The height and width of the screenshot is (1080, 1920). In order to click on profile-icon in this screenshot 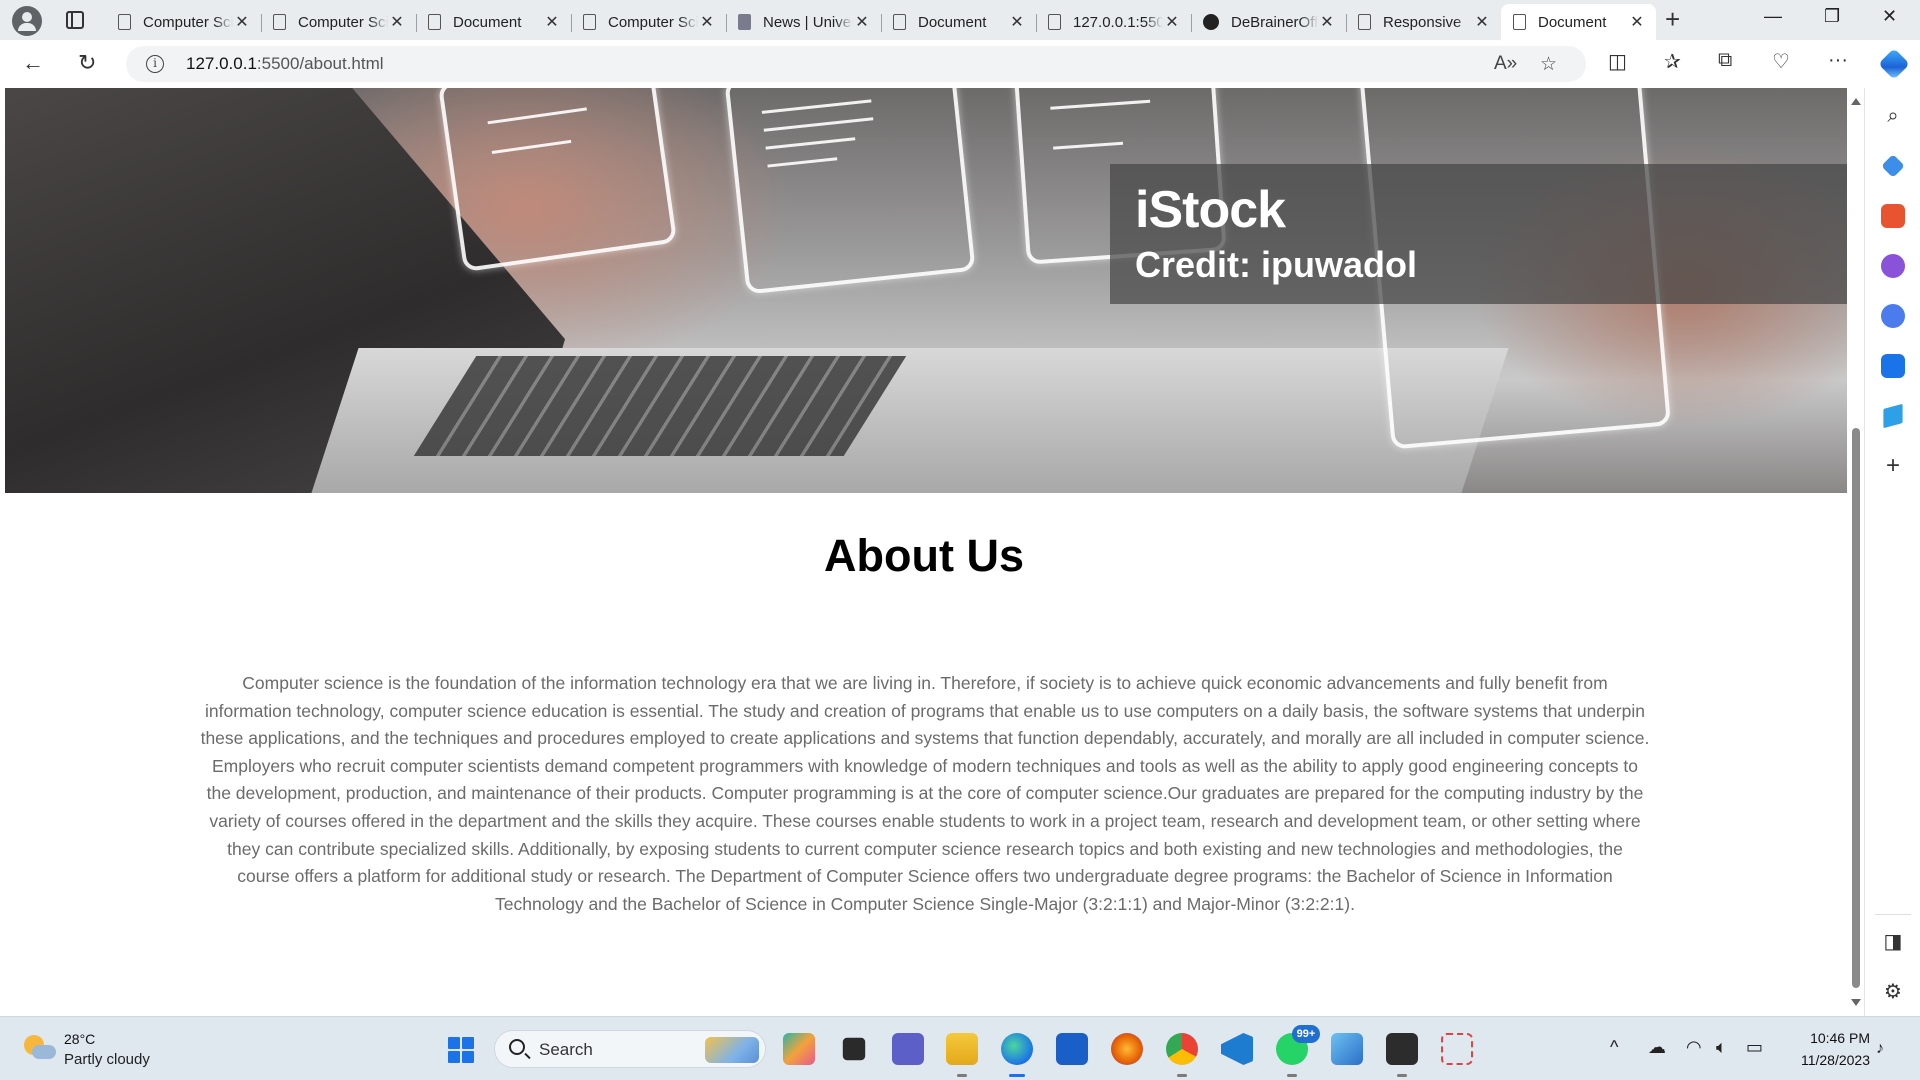, I will do `click(27, 21)`.